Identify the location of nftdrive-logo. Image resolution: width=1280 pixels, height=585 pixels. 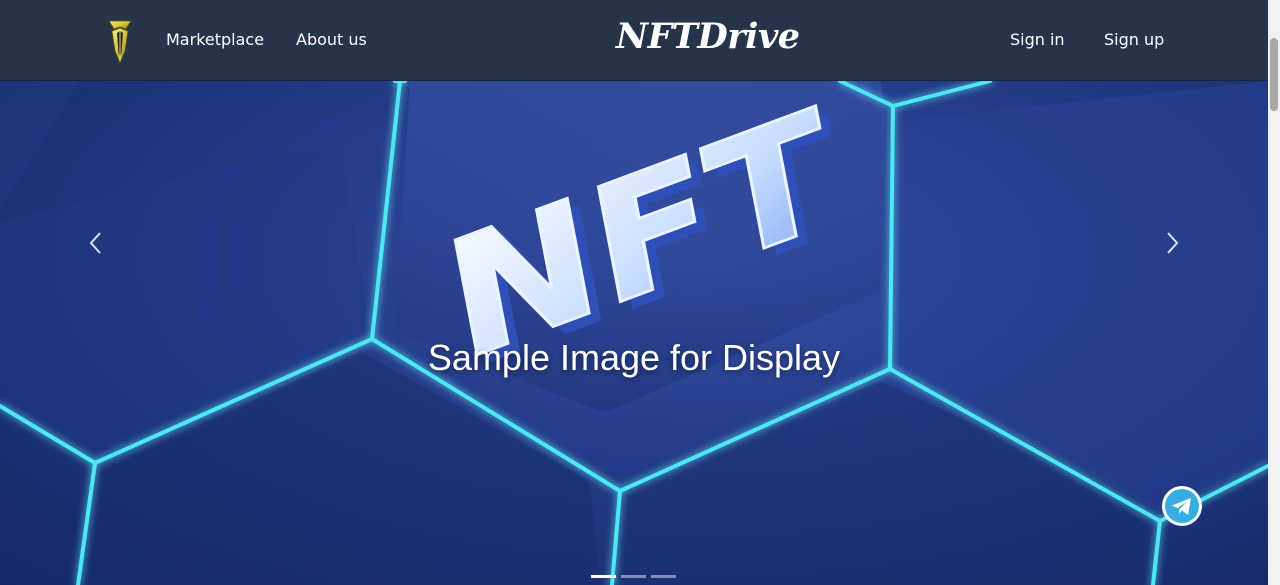
(120, 41).